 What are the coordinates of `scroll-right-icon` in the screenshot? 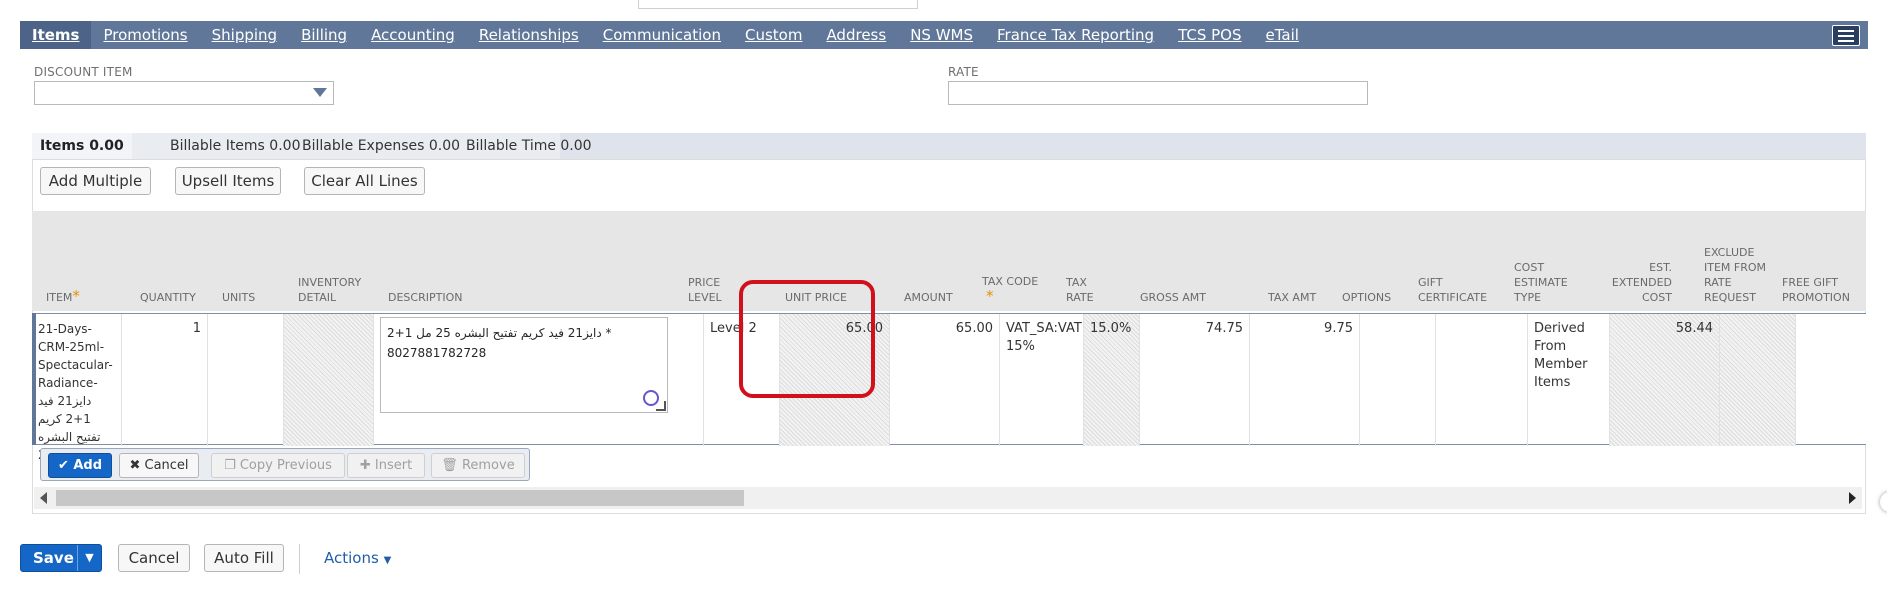 It's located at (1852, 498).